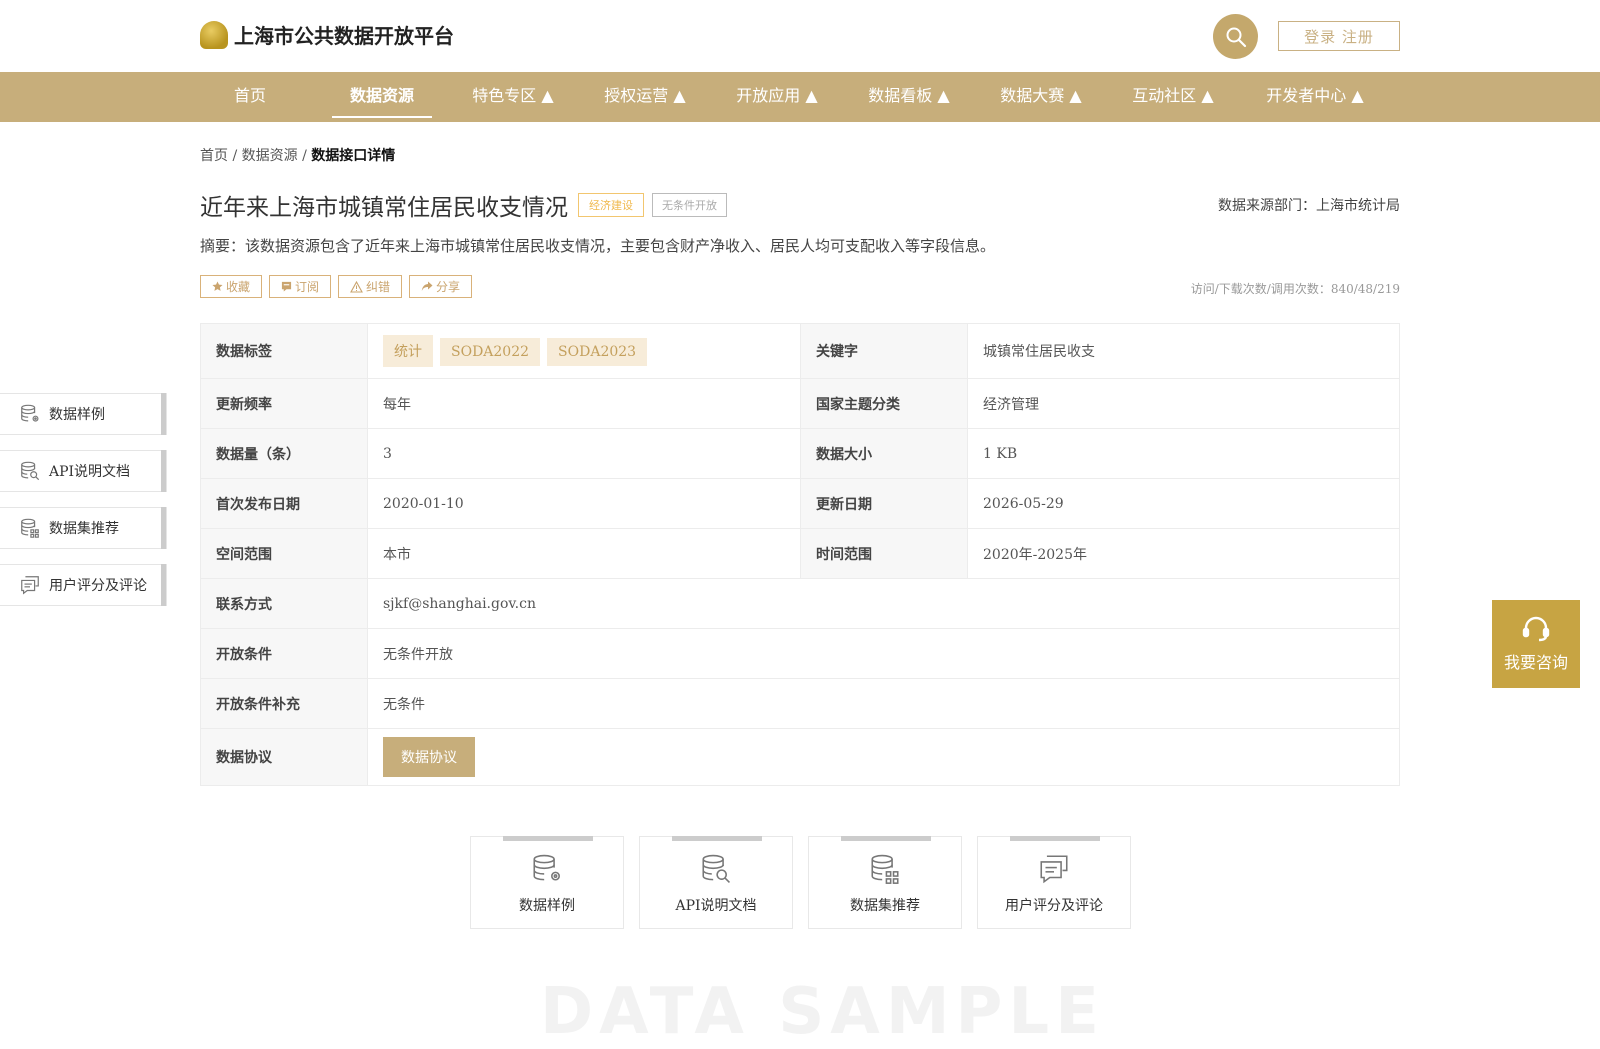 The width and height of the screenshot is (1600, 1049). I want to click on table-value: 无条件, so click(883, 703).